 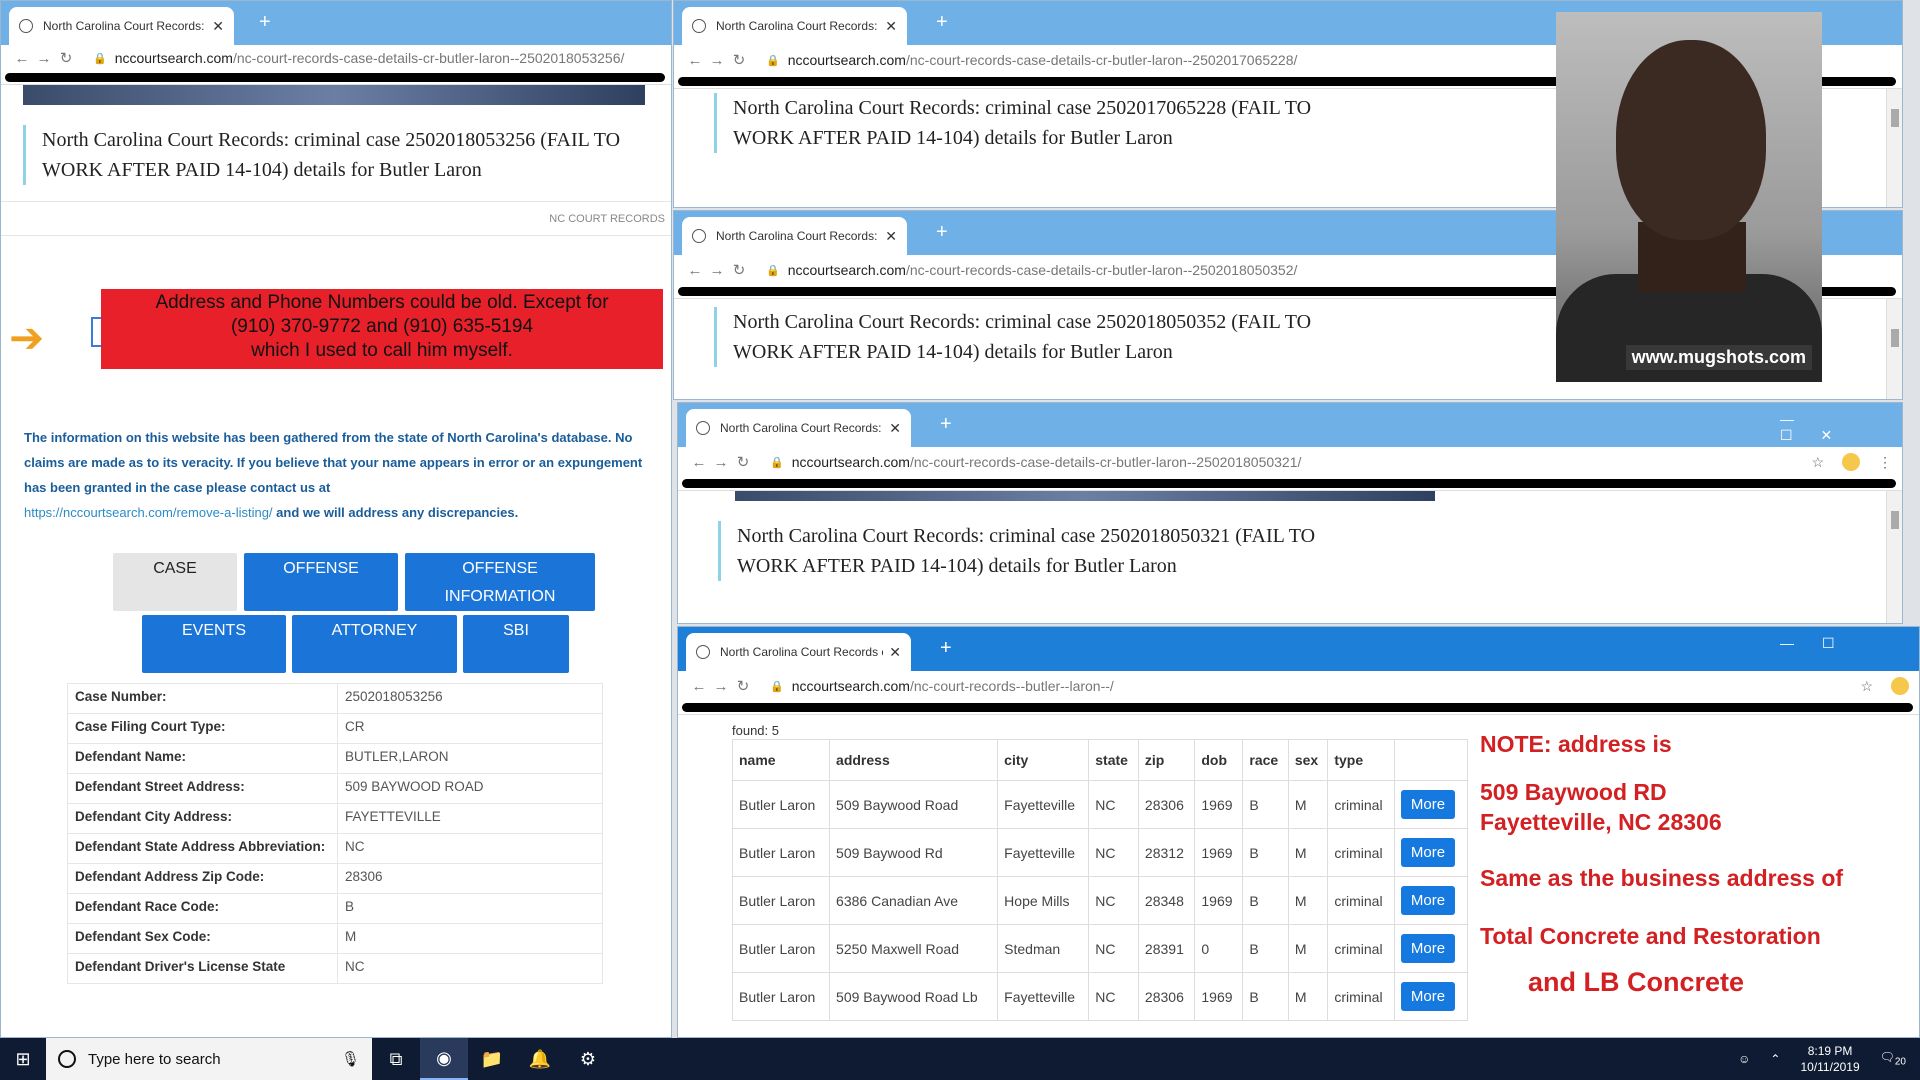 I want to click on action-center-icon: 🗨20, so click(x=1893, y=1058).